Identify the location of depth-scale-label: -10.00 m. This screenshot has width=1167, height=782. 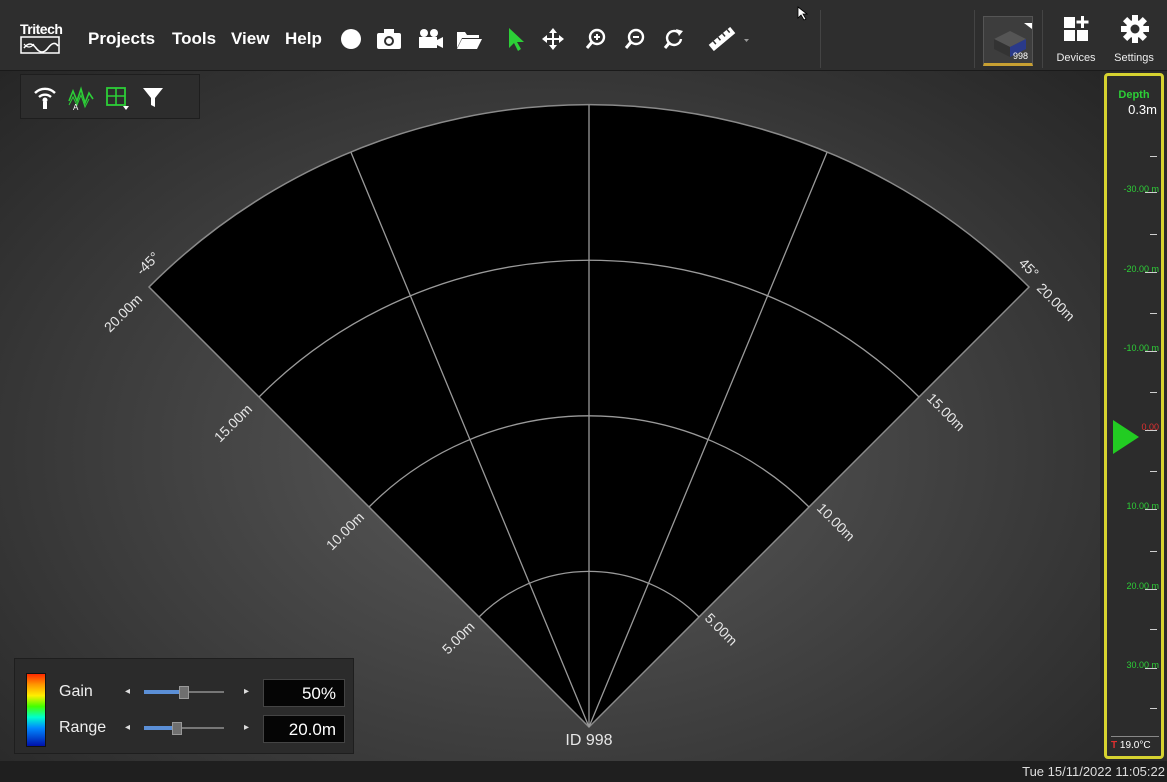
(1141, 348).